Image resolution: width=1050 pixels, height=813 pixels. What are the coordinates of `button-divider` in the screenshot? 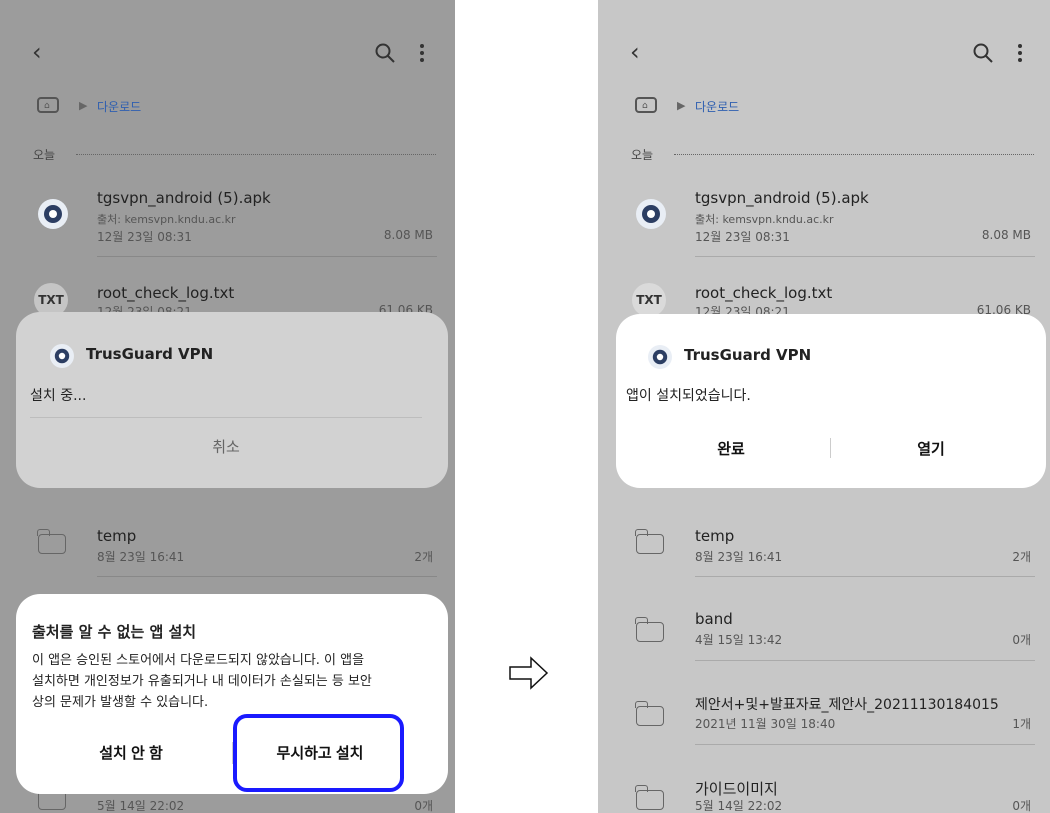 It's located at (830, 448).